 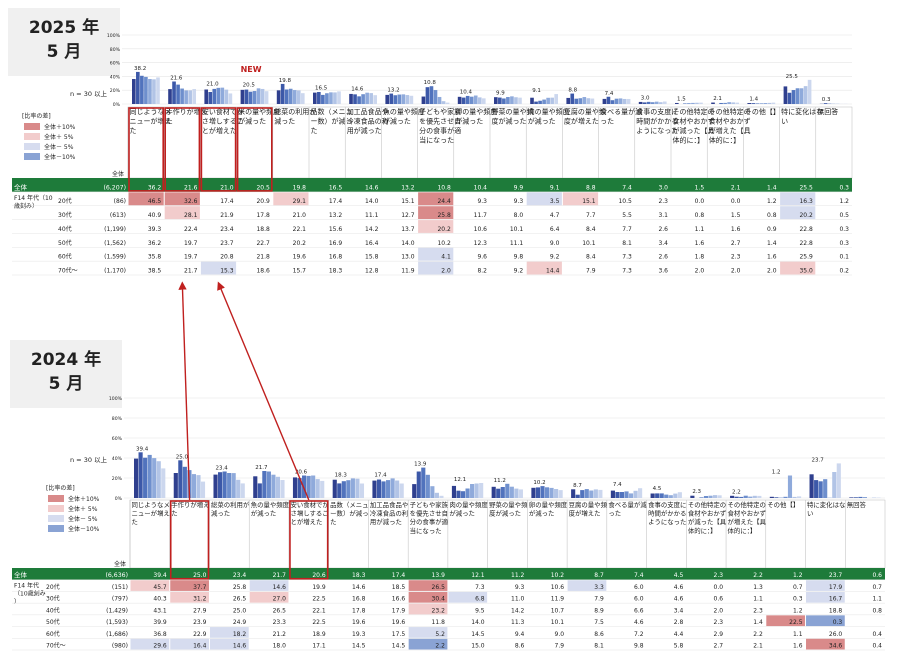 I want to click on table-cell: 1.1, so click(x=700, y=229).